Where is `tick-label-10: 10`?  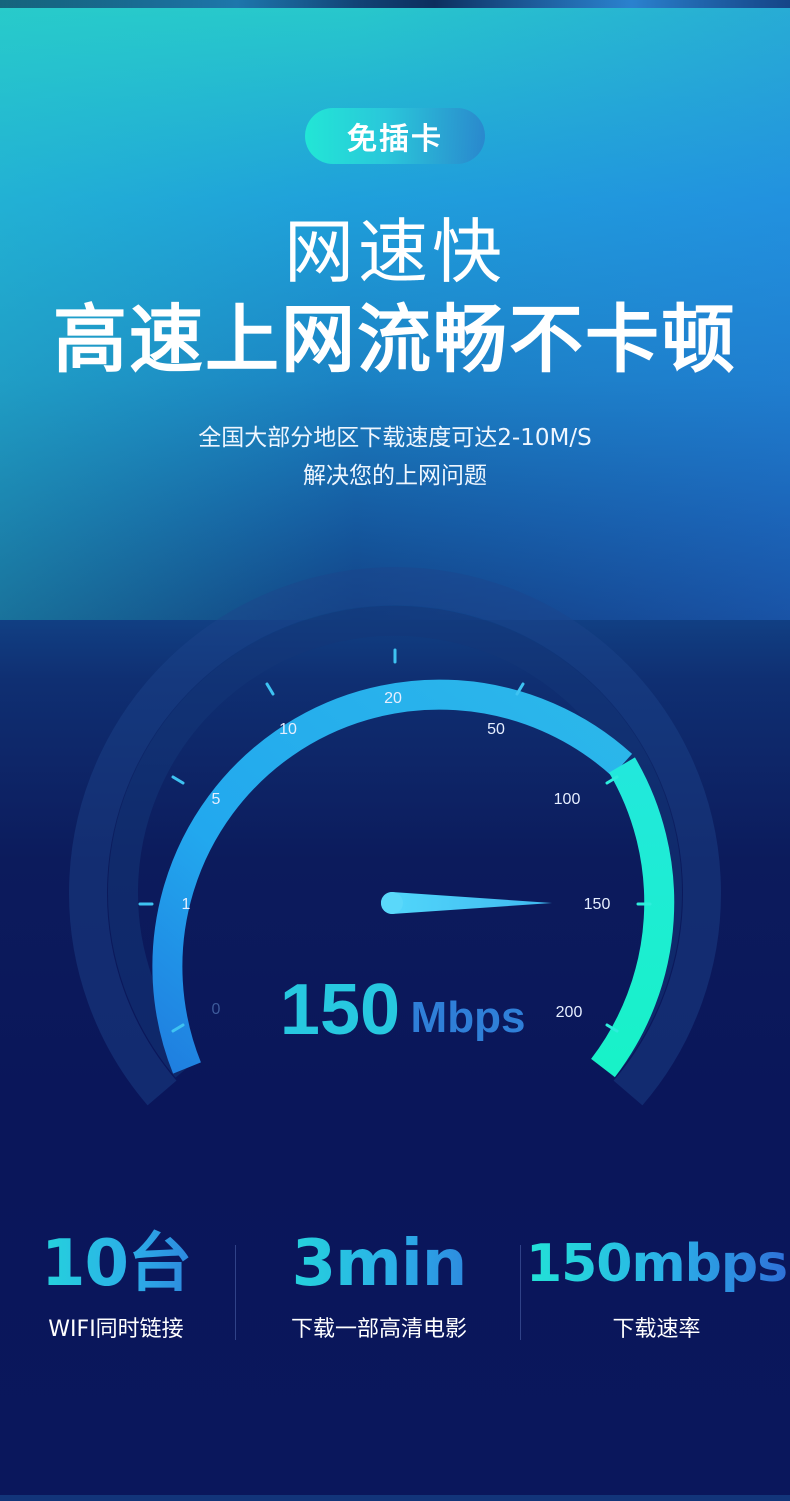 tick-label-10: 10 is located at coordinates (288, 729).